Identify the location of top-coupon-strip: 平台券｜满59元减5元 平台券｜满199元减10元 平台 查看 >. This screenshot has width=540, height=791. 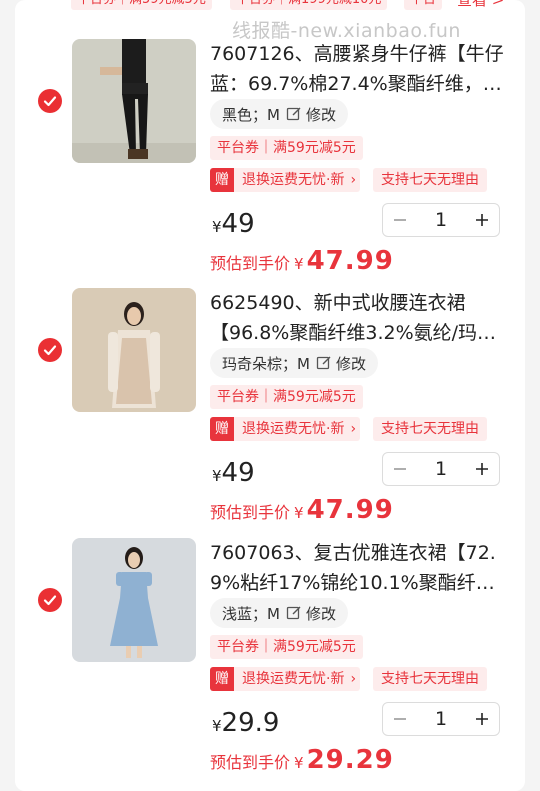
(270, 6).